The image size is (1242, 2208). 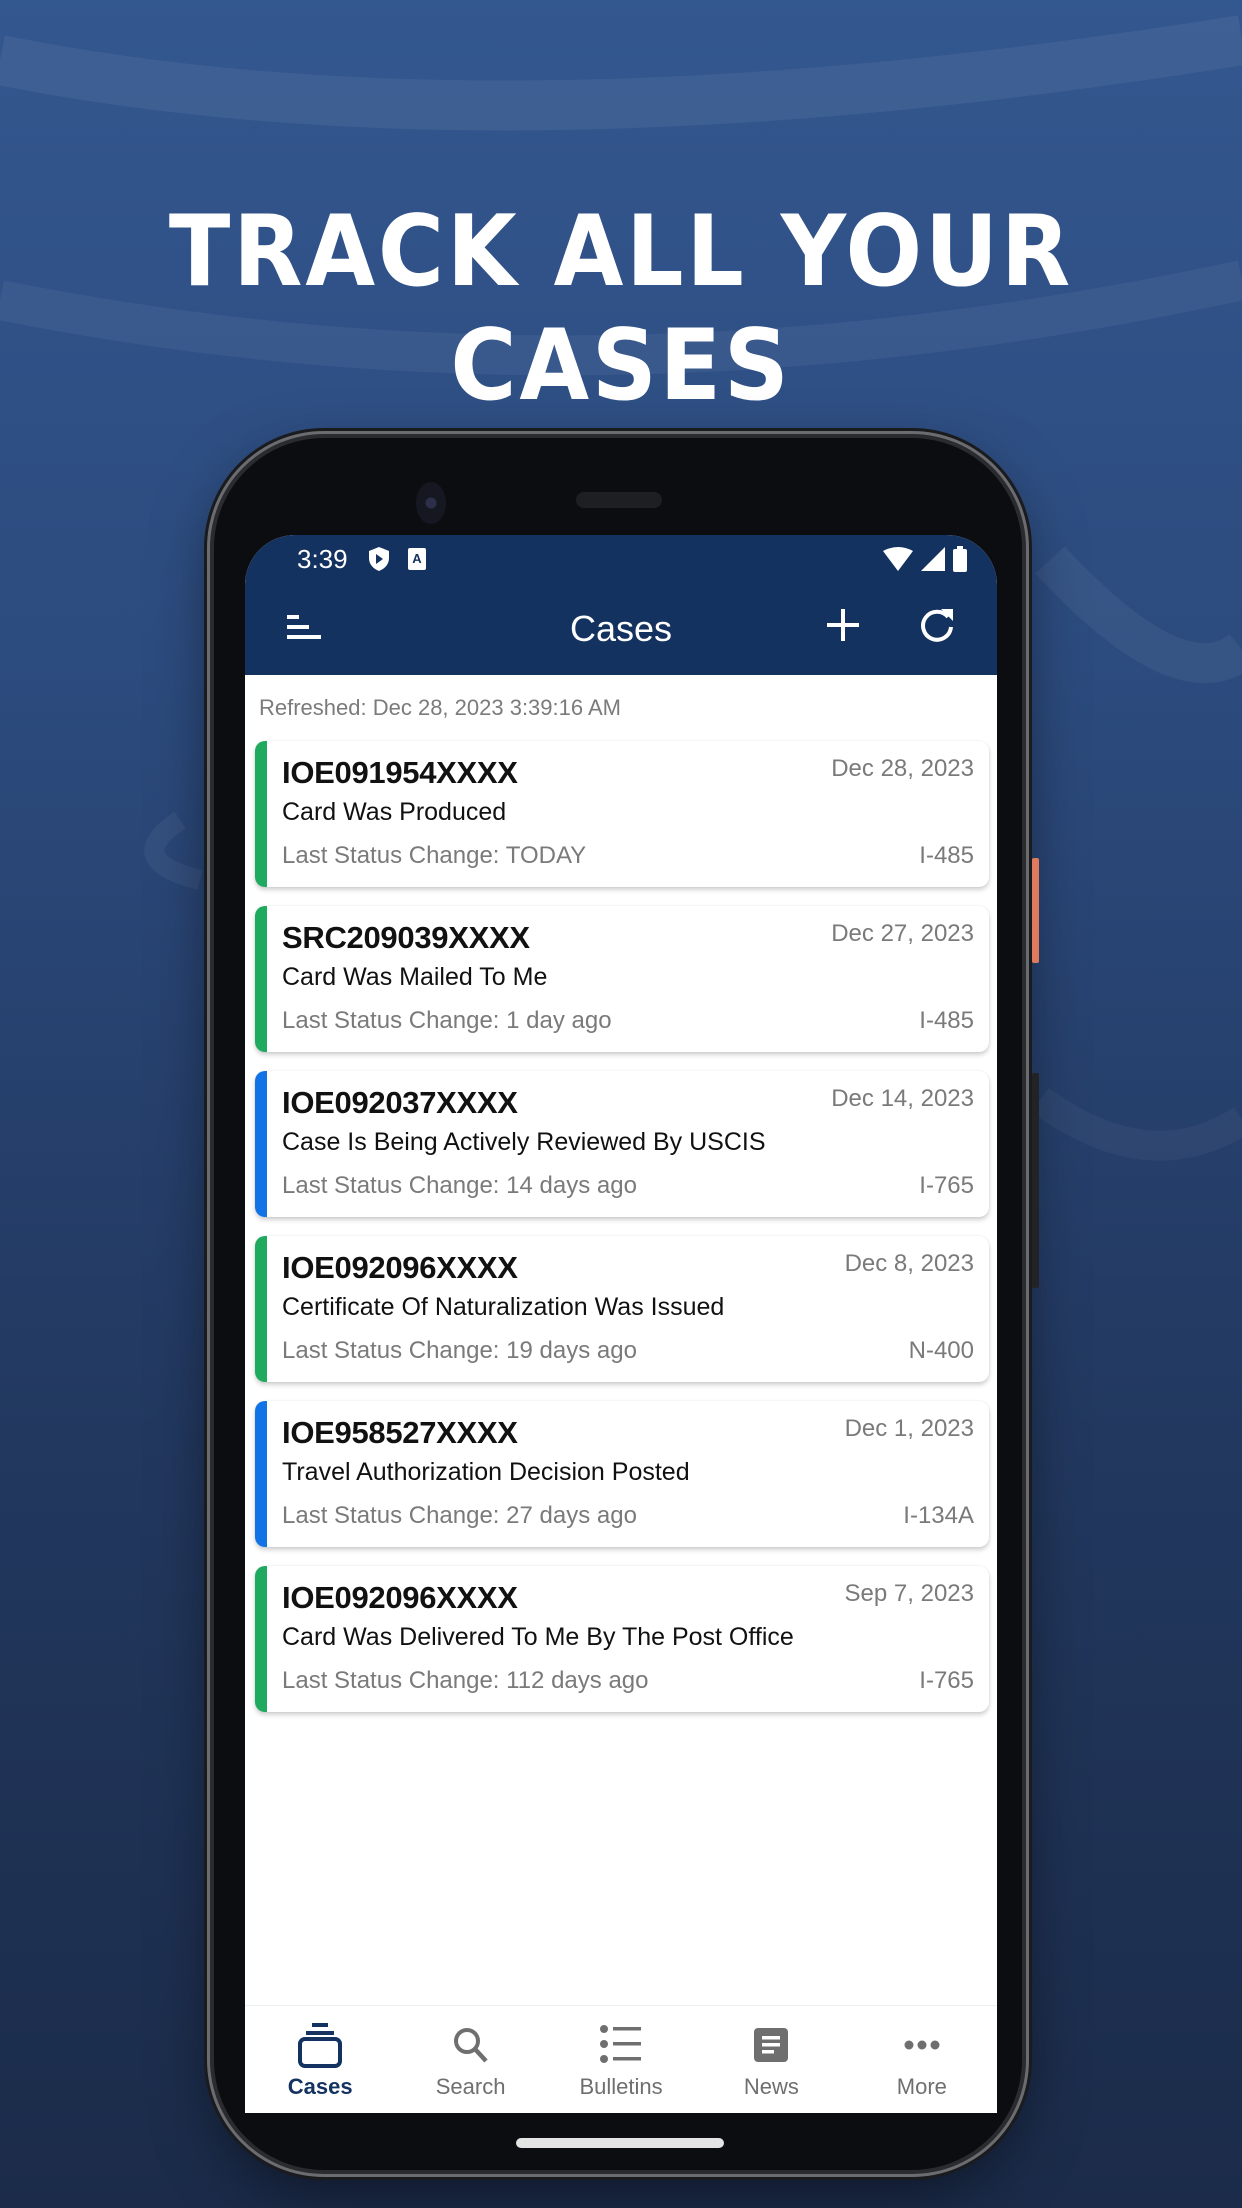 I want to click on app-bar: 3:39 A Cases, so click(x=621, y=605).